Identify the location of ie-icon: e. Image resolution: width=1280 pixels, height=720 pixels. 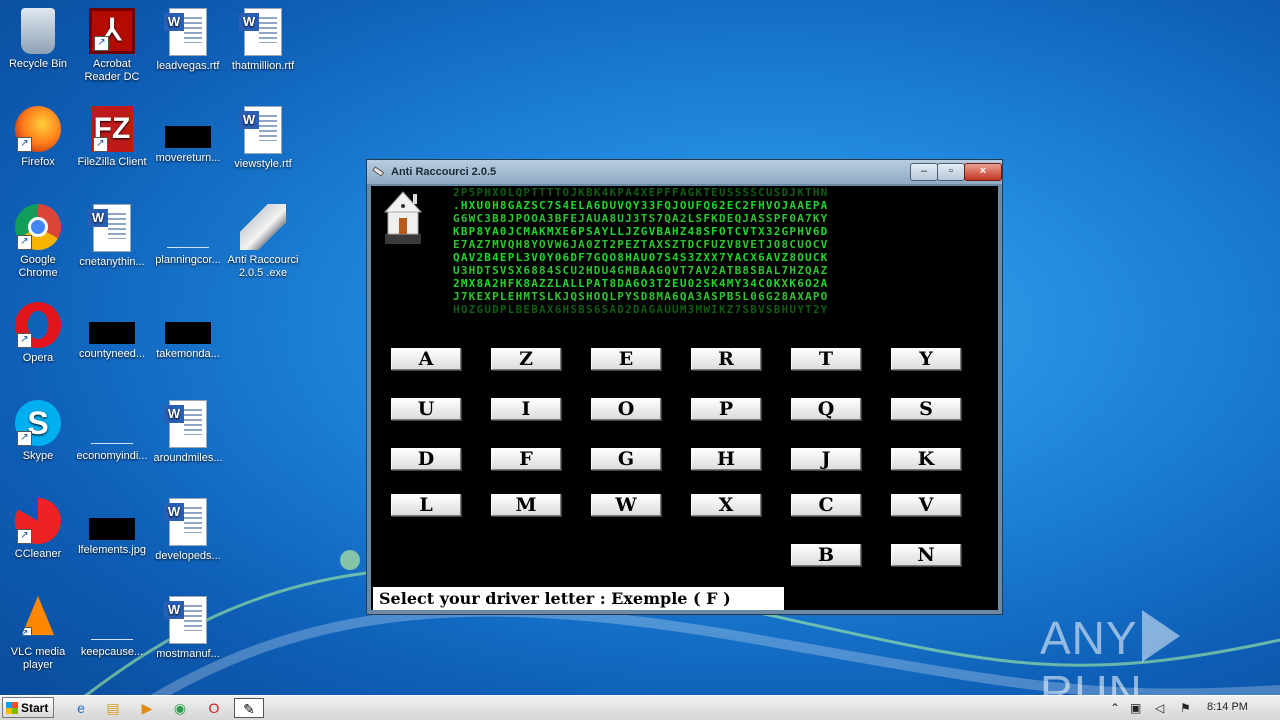
(81, 708).